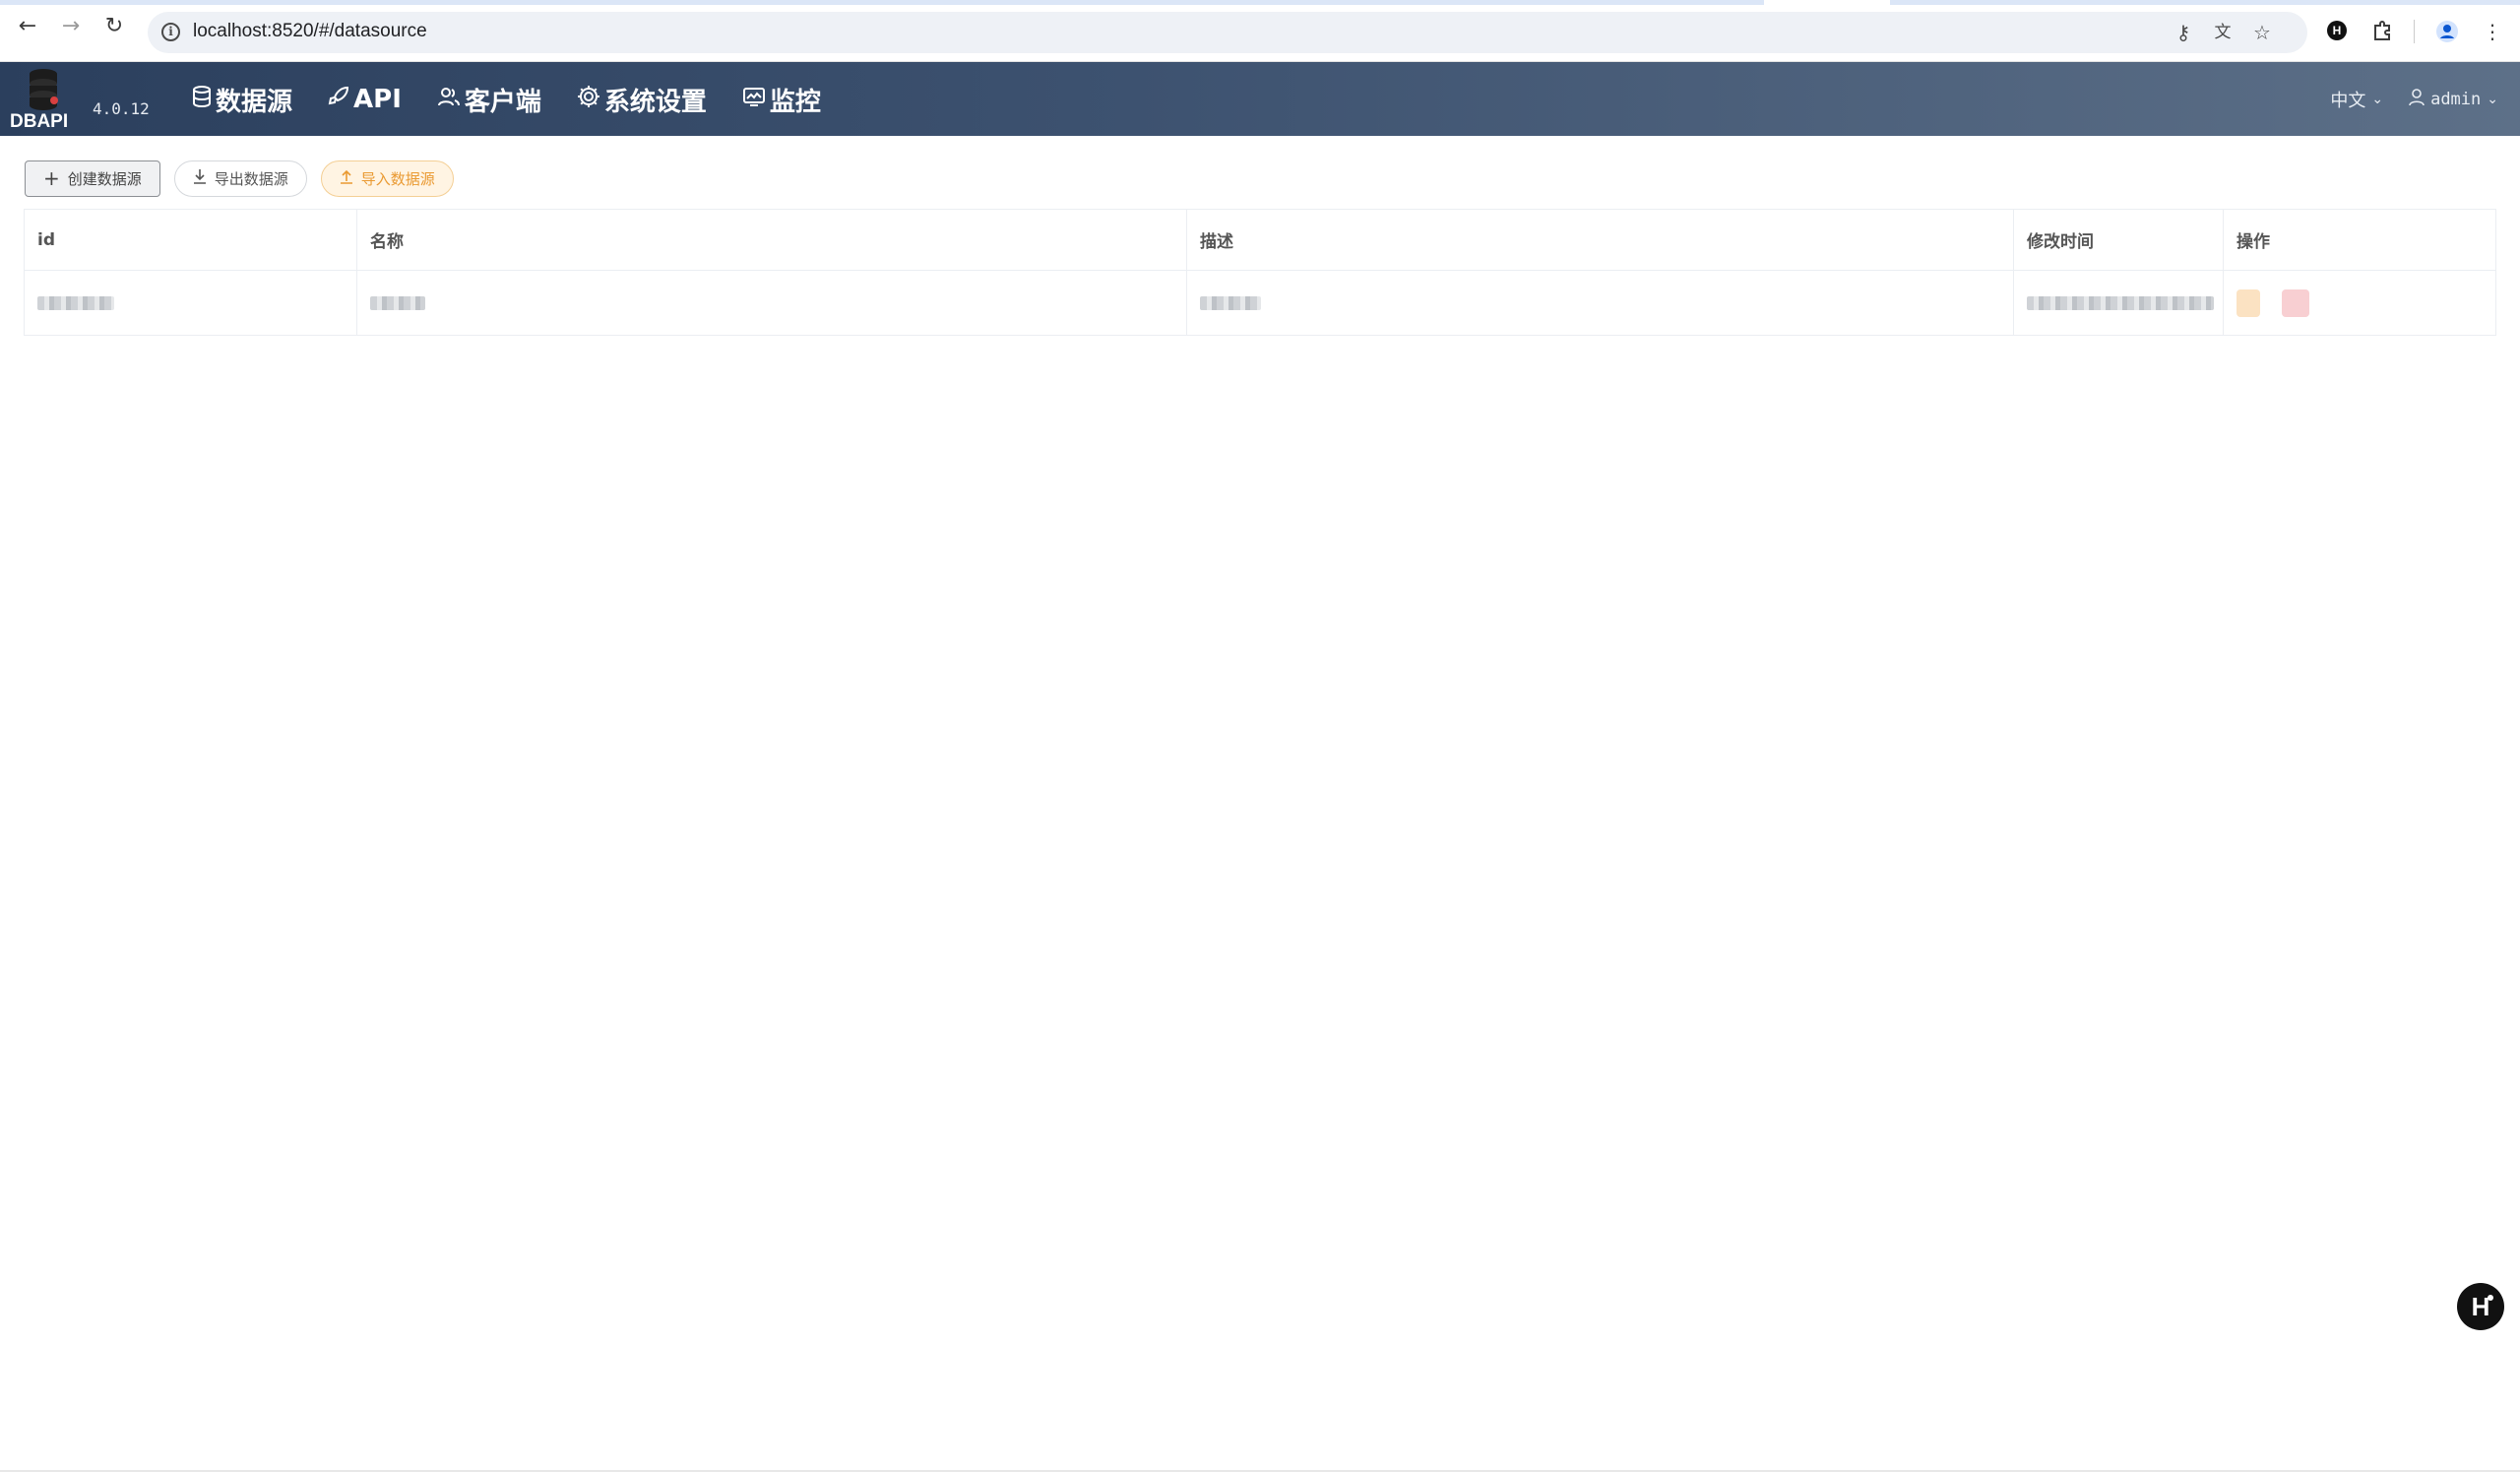  I want to click on edit-button, so click(2248, 302).